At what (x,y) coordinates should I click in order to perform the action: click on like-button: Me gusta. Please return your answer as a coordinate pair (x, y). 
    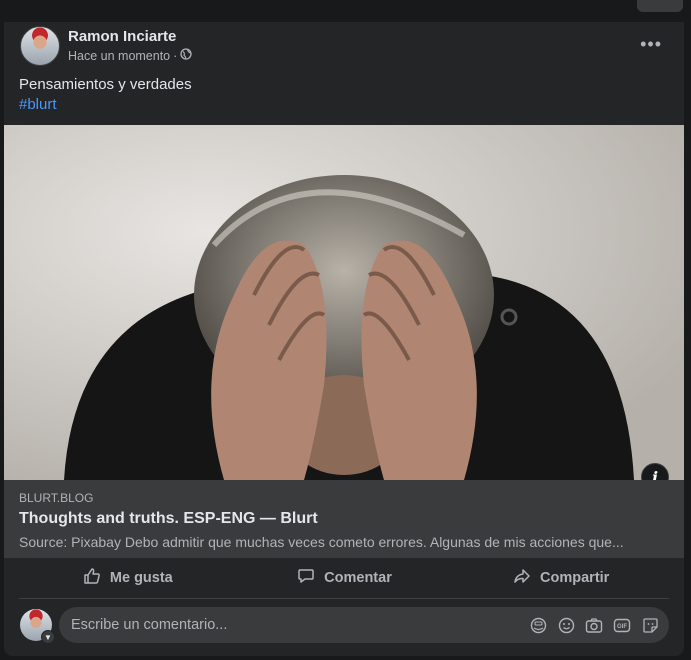
    Looking at the image, I should click on (127, 578).